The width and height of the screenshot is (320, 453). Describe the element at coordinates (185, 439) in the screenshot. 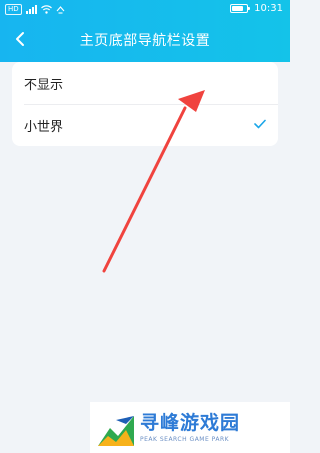

I see `watermark-subtitle: PEAK SEARCH GAME PARK` at that location.